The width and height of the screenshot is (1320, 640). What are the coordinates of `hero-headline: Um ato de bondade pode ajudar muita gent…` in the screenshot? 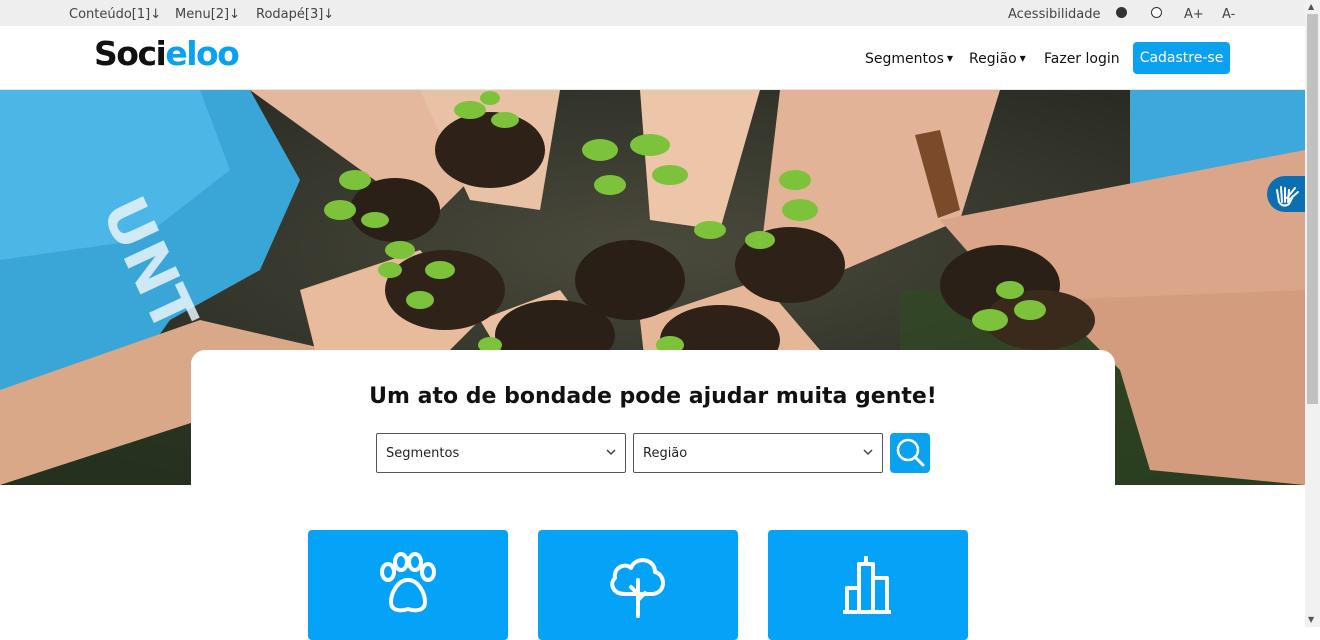 It's located at (653, 396).